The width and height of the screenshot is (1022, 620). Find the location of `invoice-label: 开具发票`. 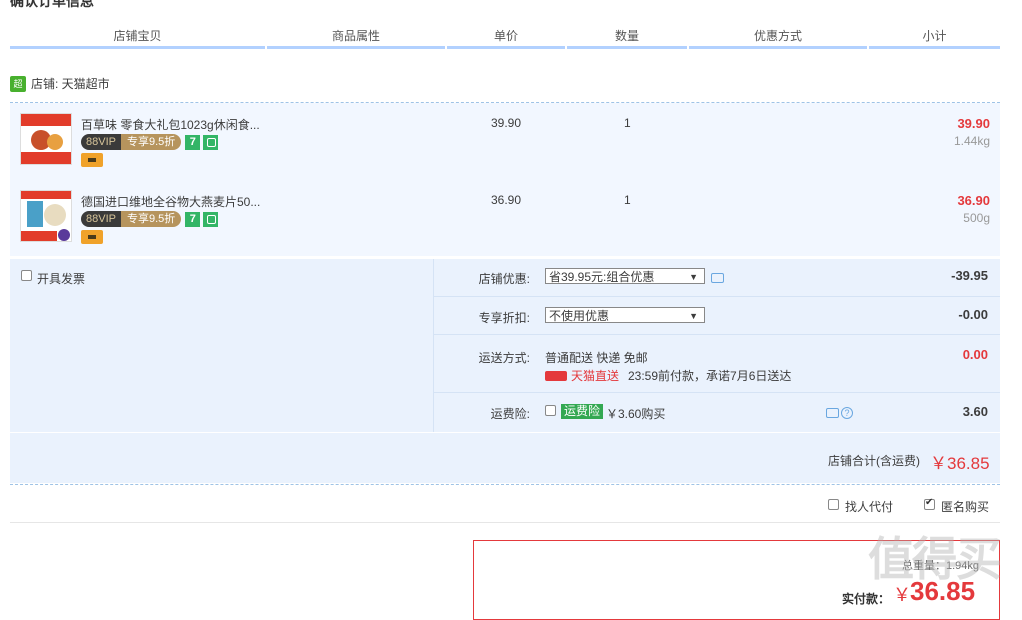

invoice-label: 开具发票 is located at coordinates (61, 279).